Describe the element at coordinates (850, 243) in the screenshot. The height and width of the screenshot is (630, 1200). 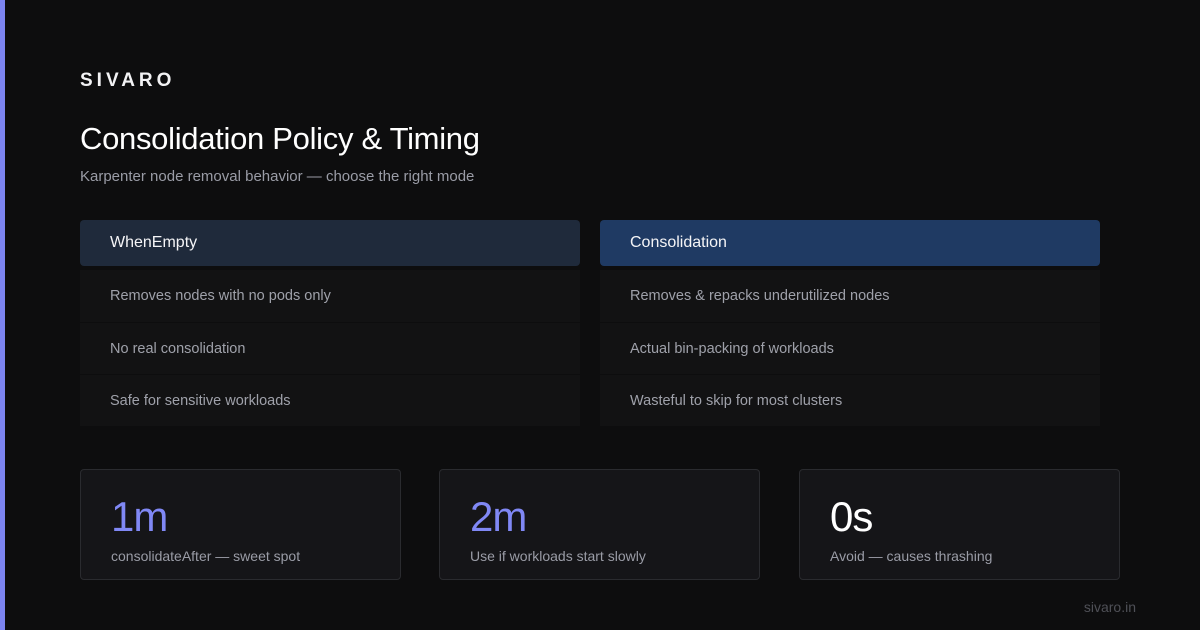
I see `column-header-consolidation: Consolidation` at that location.